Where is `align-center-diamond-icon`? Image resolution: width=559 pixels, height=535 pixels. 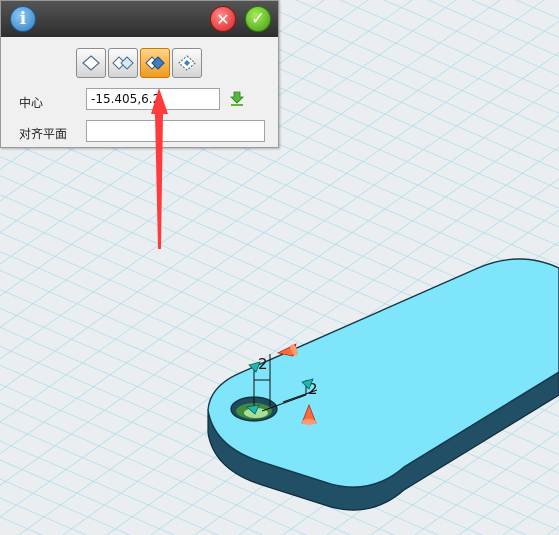 align-center-diamond-icon is located at coordinates (155, 63).